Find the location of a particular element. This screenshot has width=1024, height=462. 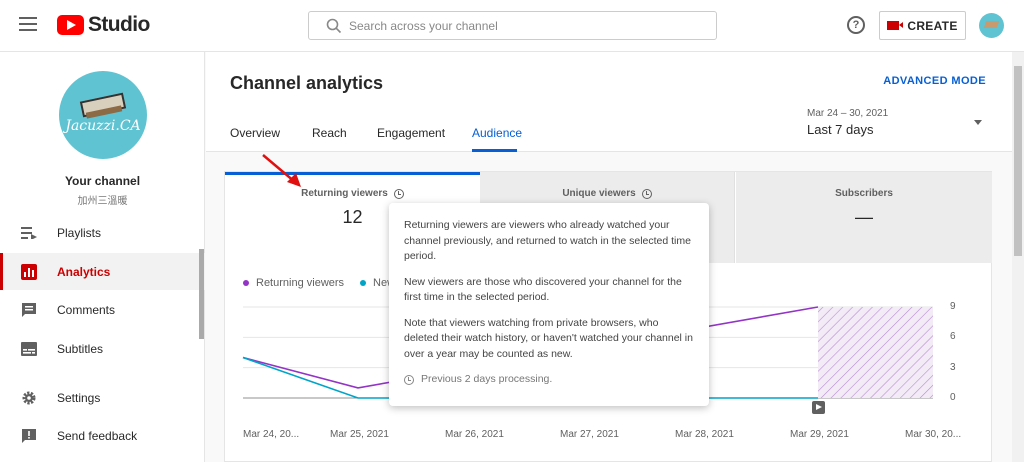

top-bar: Studio ? CREATE is located at coordinates (512, 26).